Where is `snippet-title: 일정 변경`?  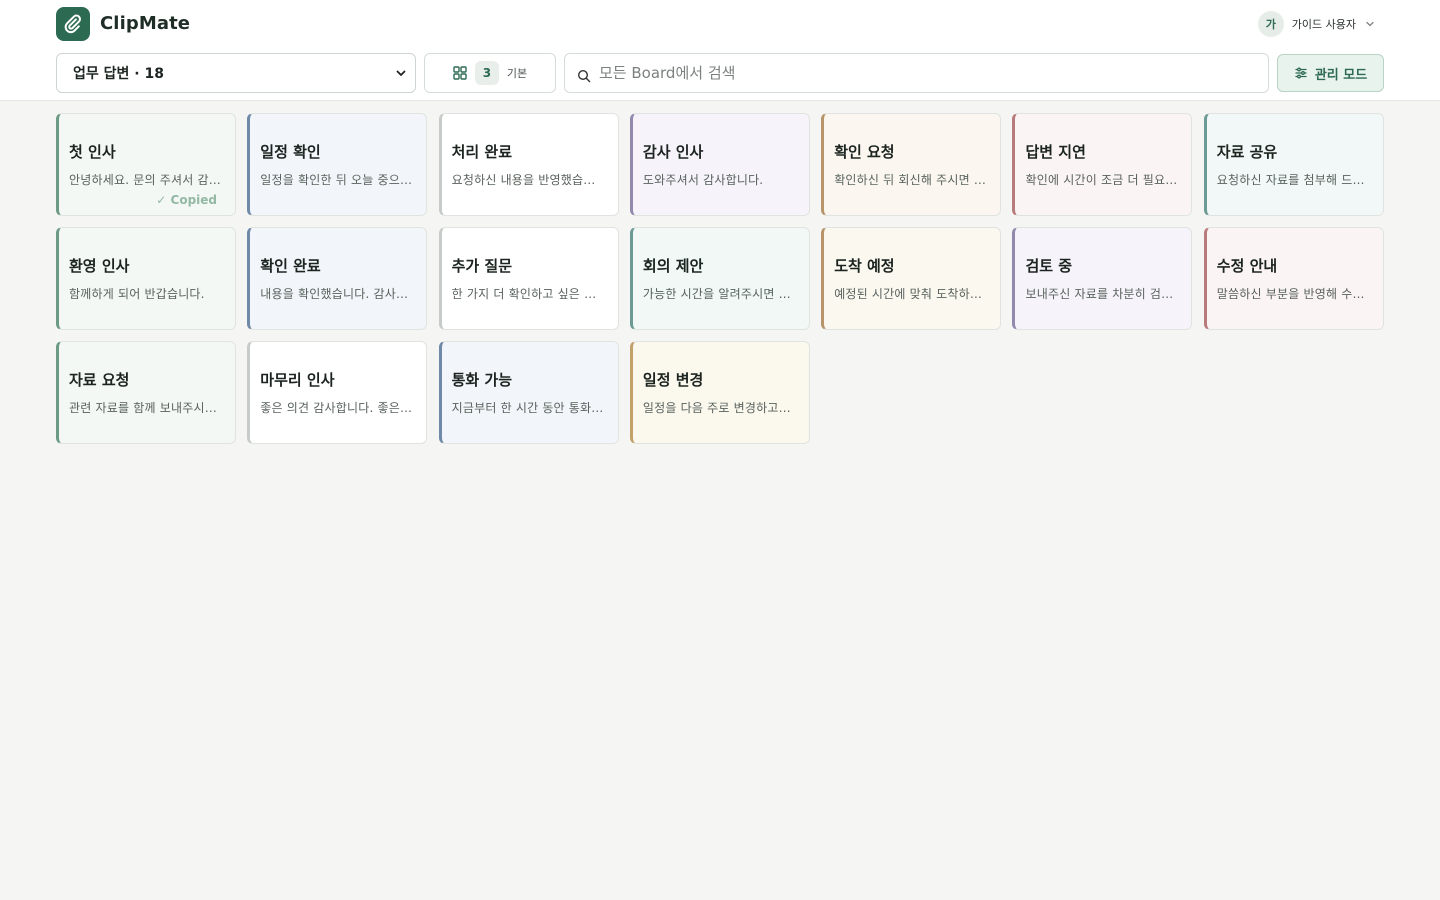
snippet-title: 일정 변경 is located at coordinates (673, 380).